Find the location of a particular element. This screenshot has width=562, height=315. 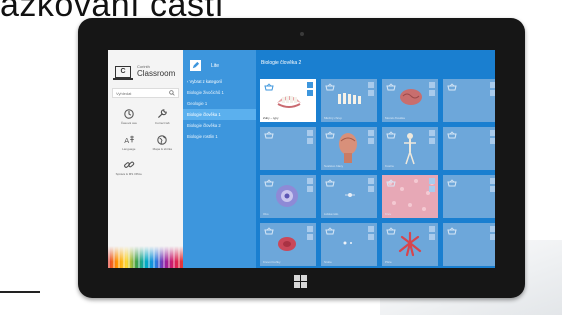

gallery-tile: Krevní buňky is located at coordinates (288, 244).